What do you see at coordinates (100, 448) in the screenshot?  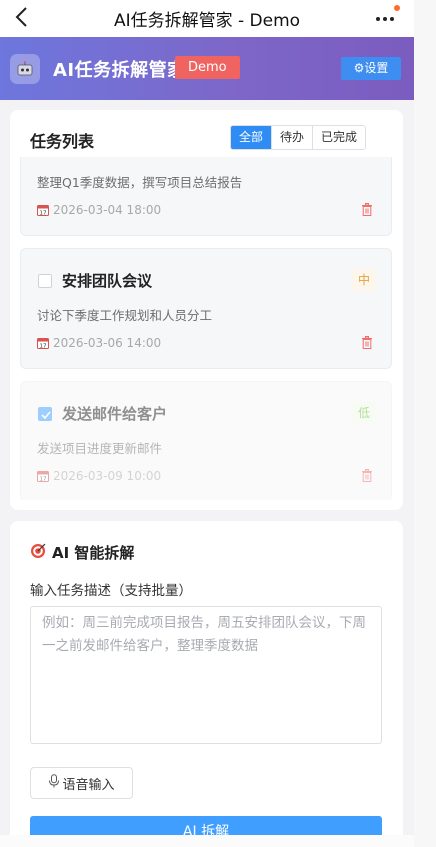 I see `task-description: 发送项目进度更新邮件` at bounding box center [100, 448].